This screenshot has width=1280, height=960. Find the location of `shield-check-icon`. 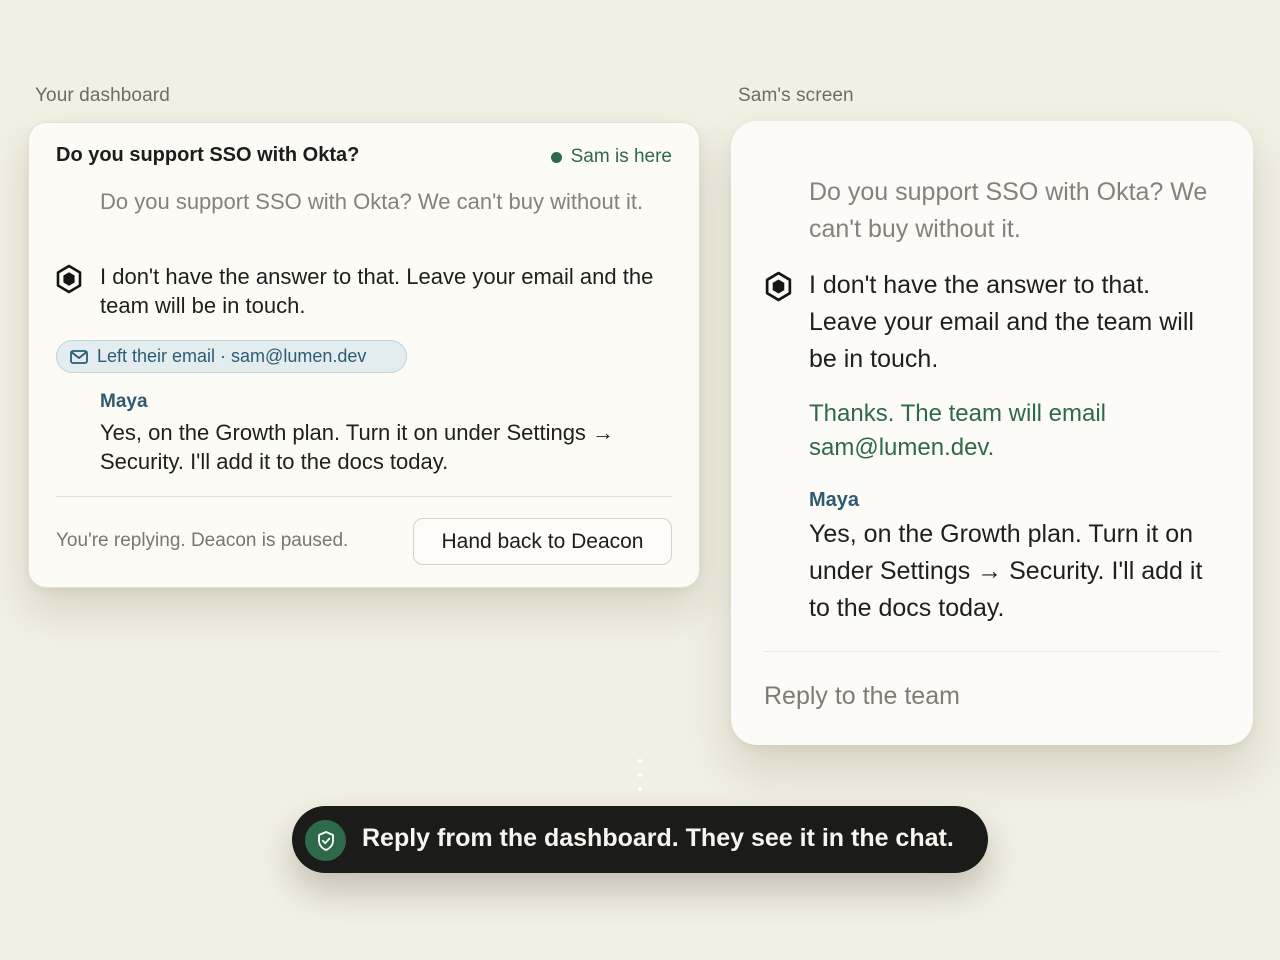

shield-check-icon is located at coordinates (325, 840).